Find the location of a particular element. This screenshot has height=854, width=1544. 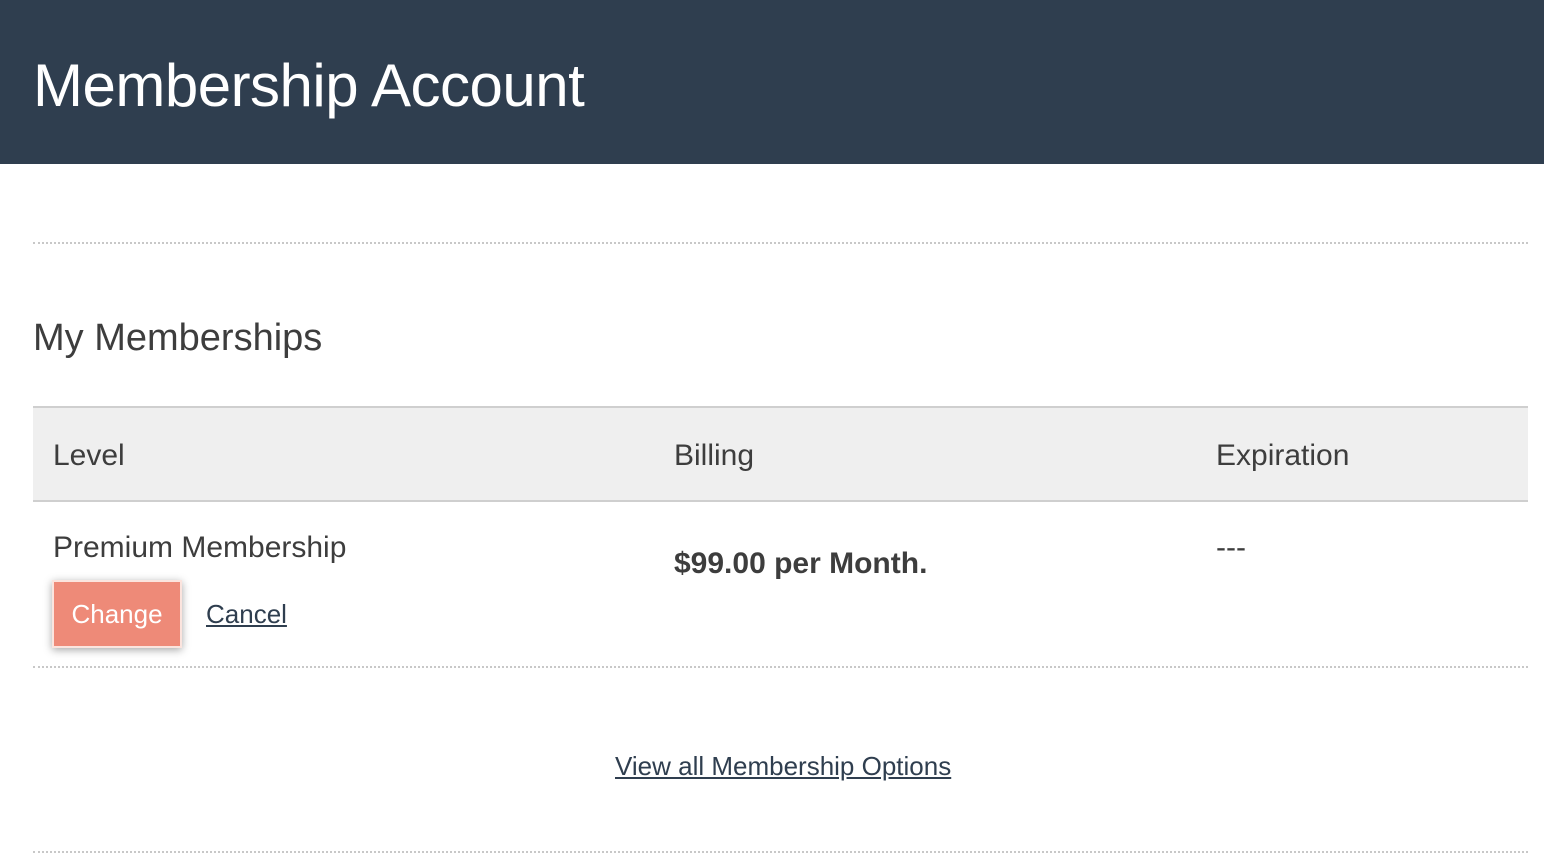

change-button: Change is located at coordinates (117, 614).